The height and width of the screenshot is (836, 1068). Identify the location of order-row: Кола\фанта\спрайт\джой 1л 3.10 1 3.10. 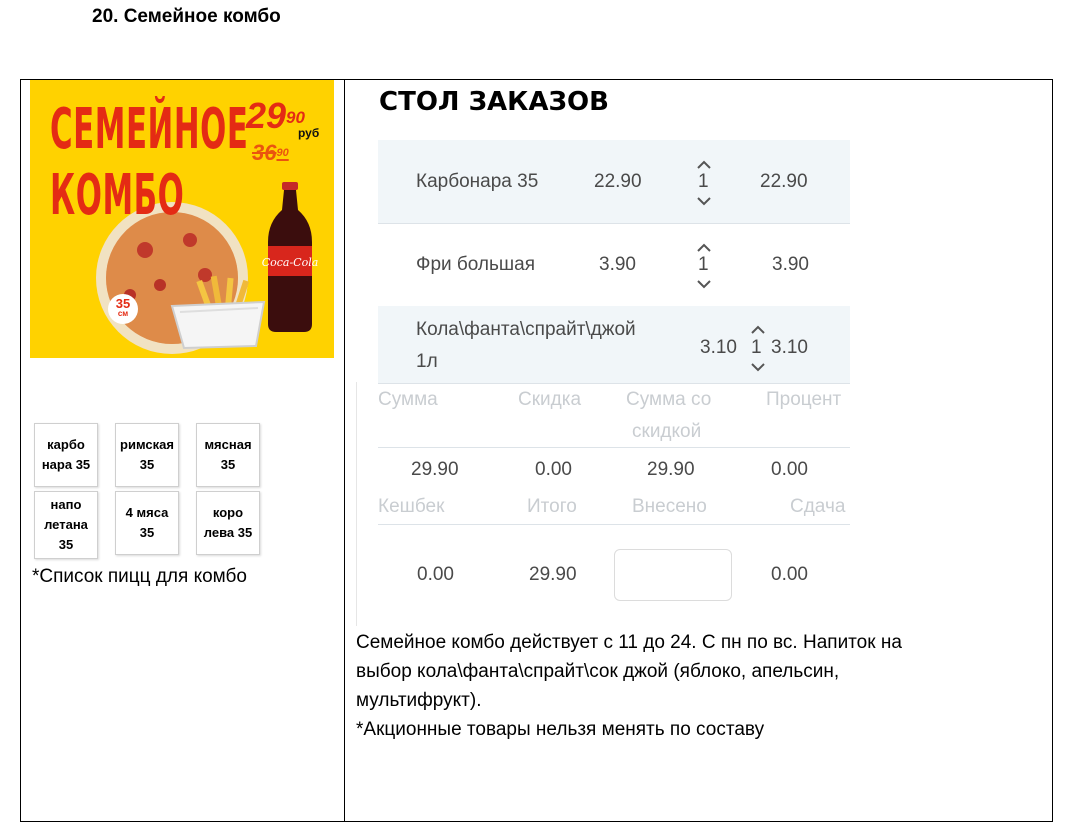
(614, 345).